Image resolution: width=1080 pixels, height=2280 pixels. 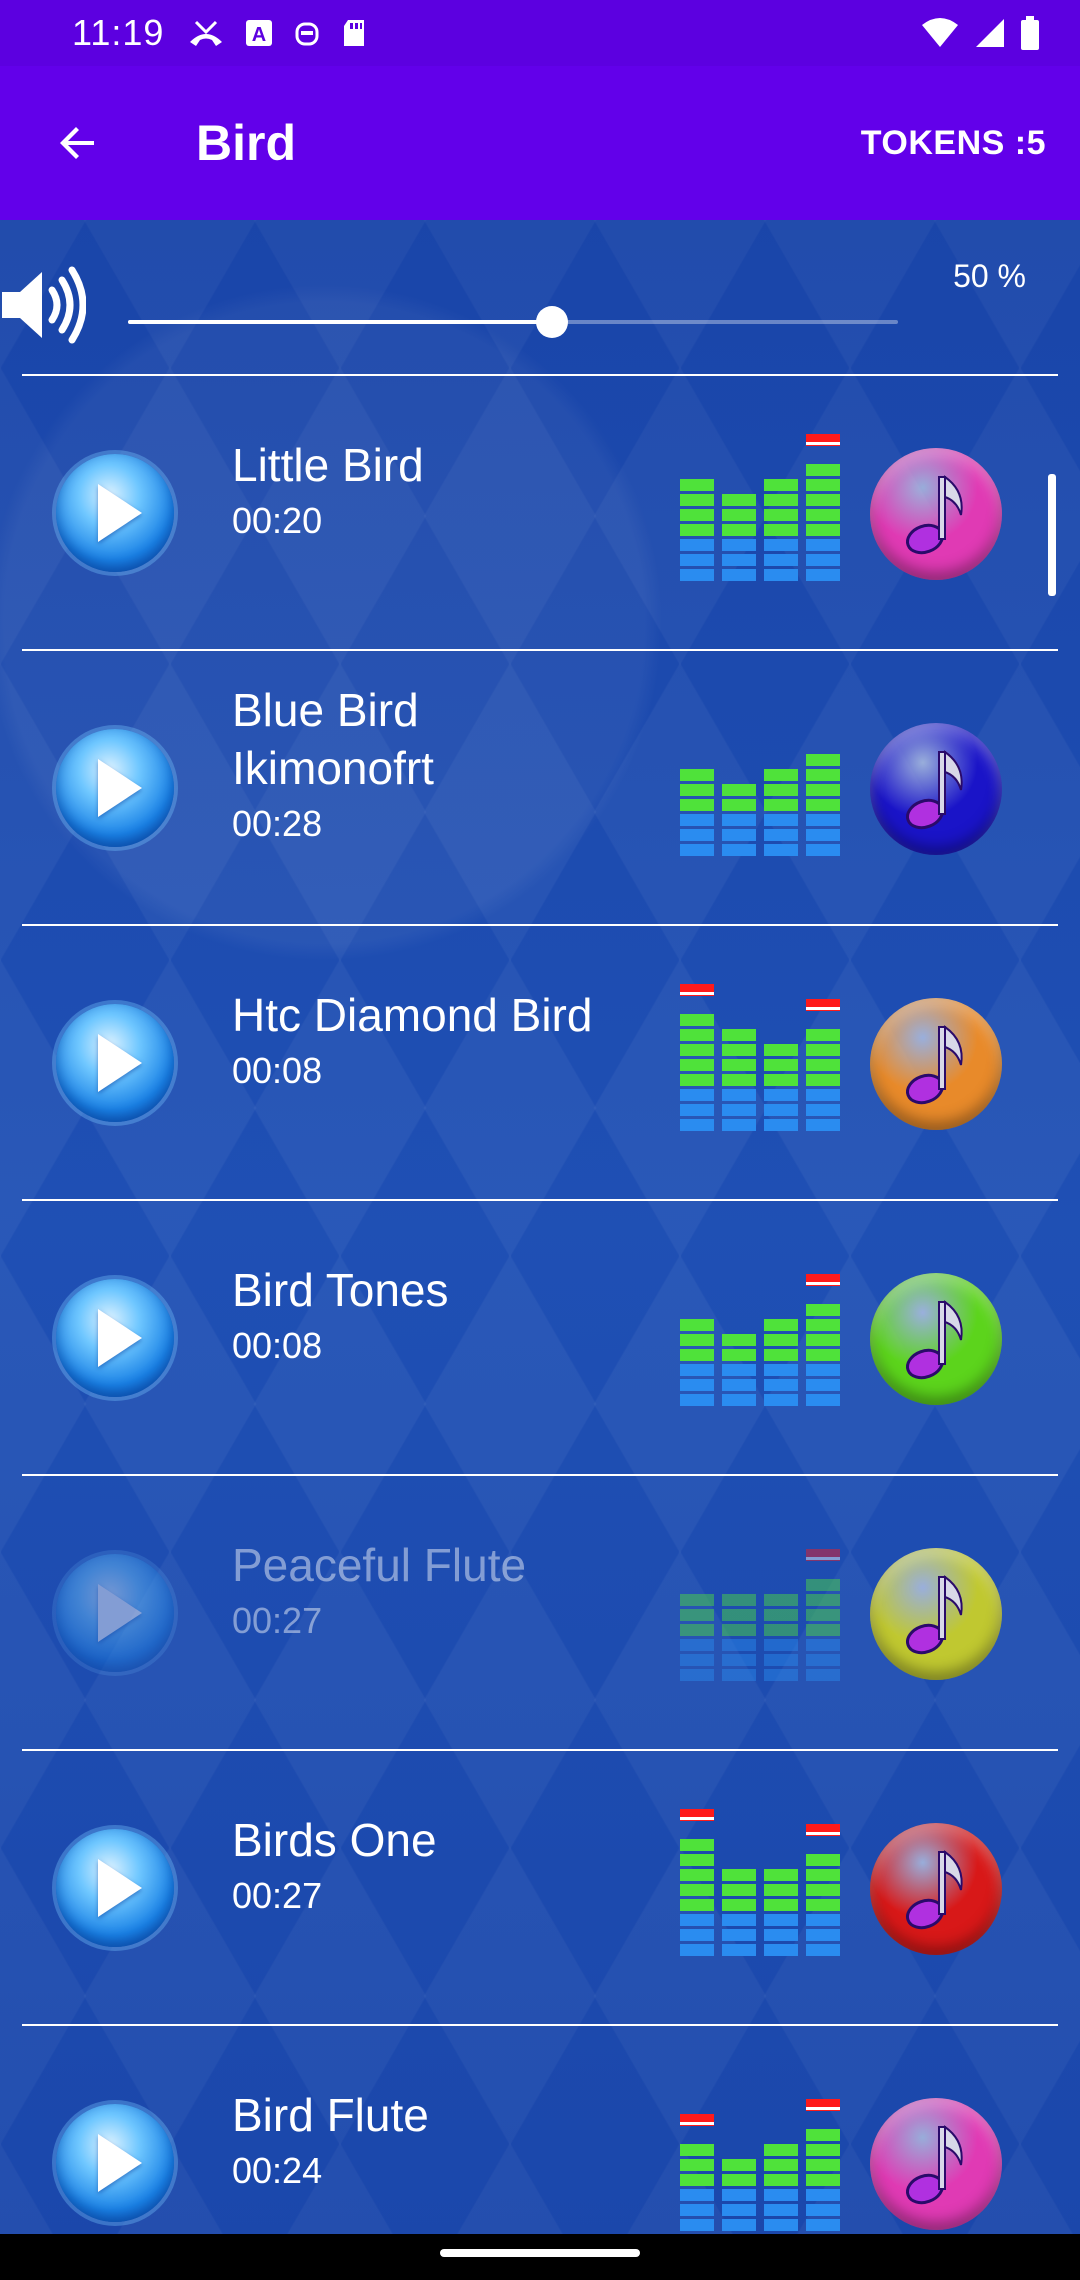 What do you see at coordinates (442, 491) in the screenshot?
I see `track-text: Little Bird 00:20` at bounding box center [442, 491].